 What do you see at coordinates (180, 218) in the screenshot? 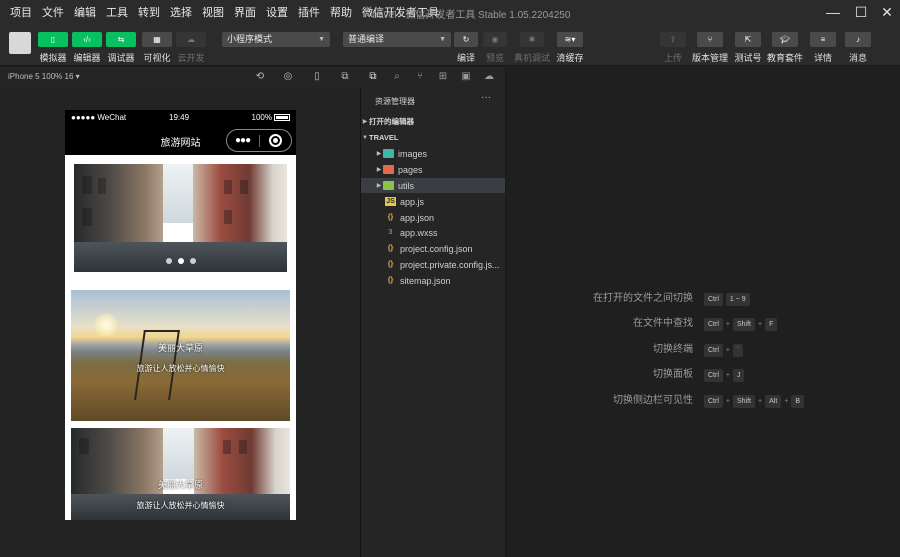
I see `banner-swiper` at bounding box center [180, 218].